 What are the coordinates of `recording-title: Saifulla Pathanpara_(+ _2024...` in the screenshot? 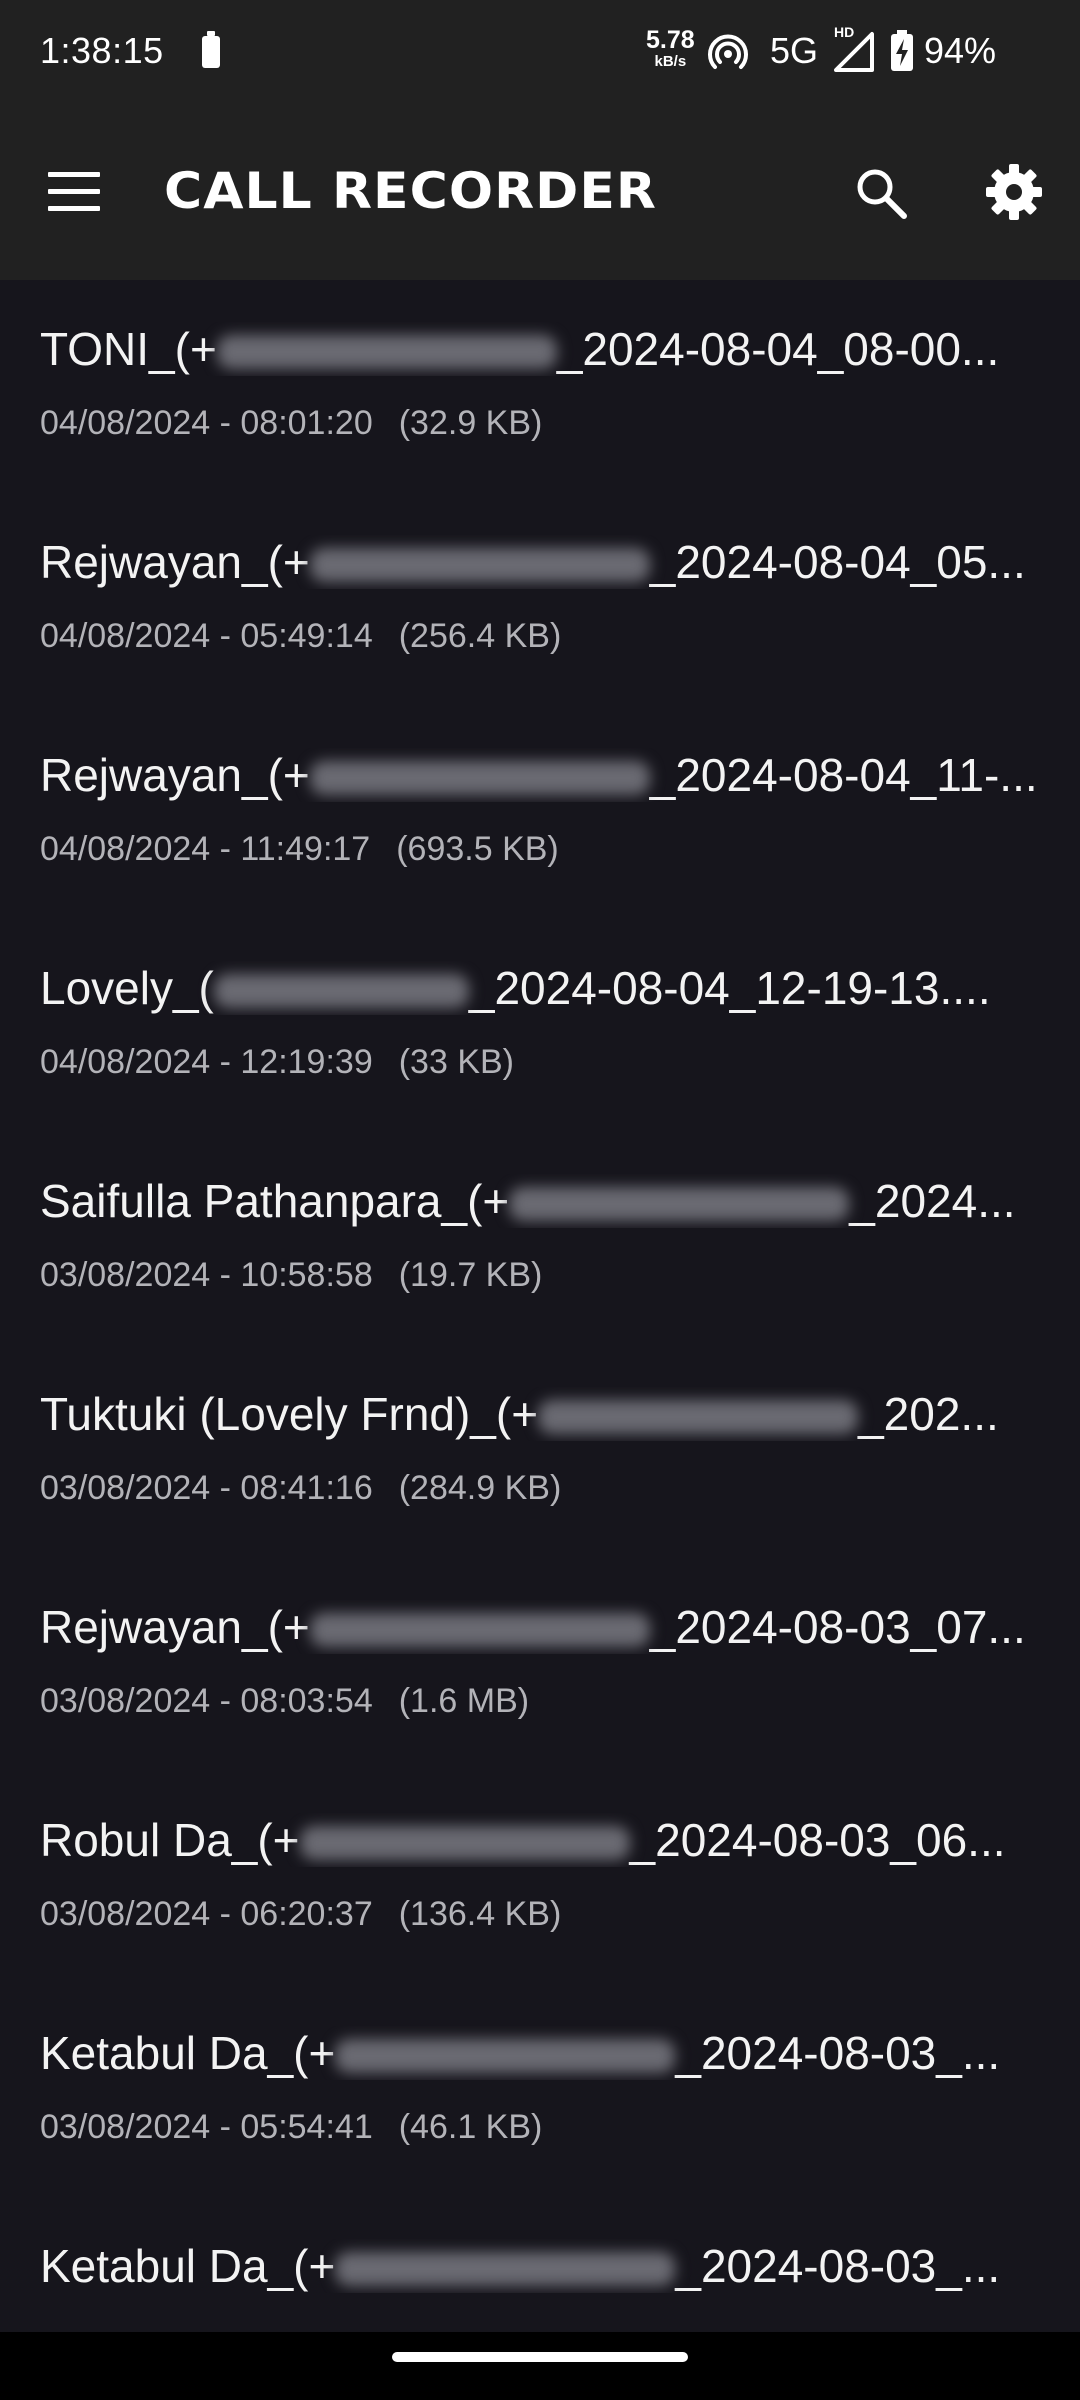 It's located at (540, 1201).